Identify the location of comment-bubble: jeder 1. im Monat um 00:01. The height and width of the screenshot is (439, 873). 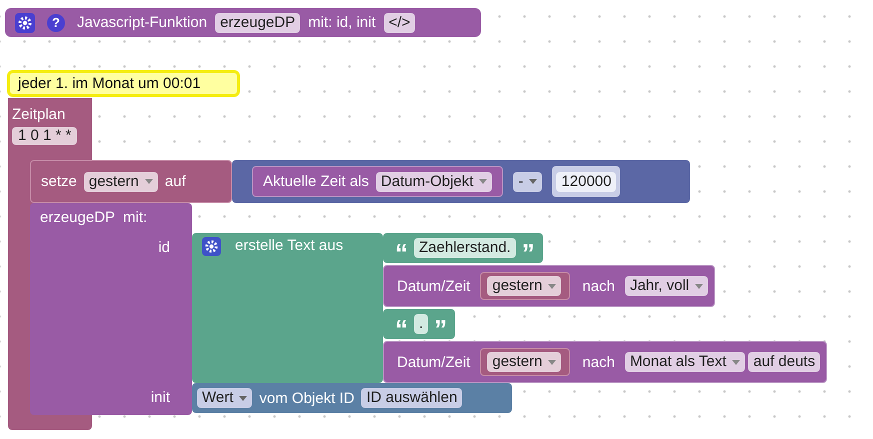
(123, 83).